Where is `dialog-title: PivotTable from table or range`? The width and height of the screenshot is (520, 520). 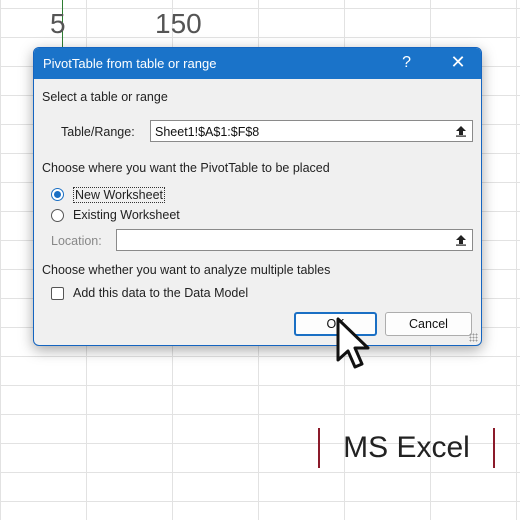 dialog-title: PivotTable from table or range is located at coordinates (130, 63).